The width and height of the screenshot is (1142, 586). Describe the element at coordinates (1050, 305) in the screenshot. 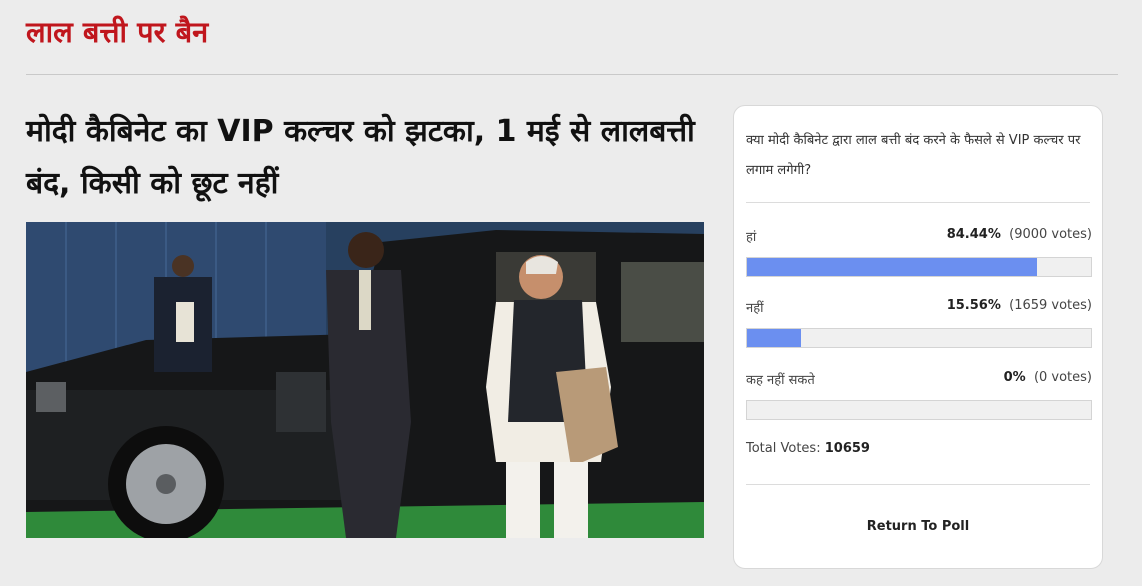

I see `poll-option-votes: (1659 votes)` at that location.